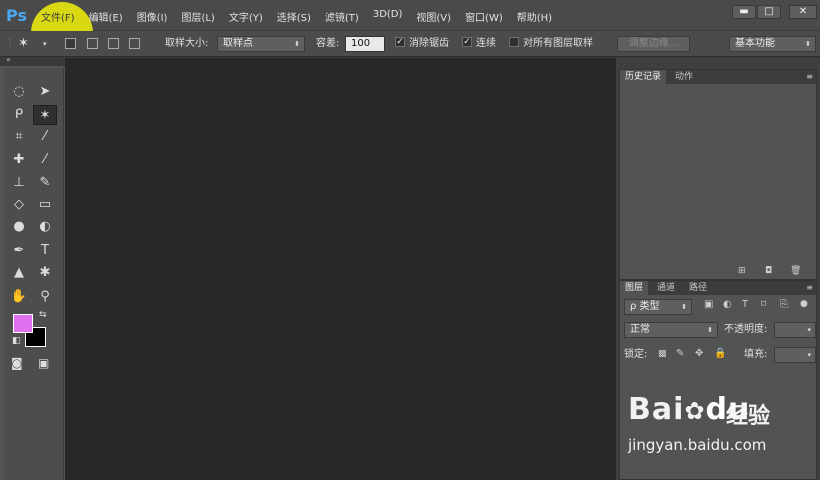 This screenshot has height=480, width=820. I want to click on chevron-down-icon: ▾, so click(809, 330).